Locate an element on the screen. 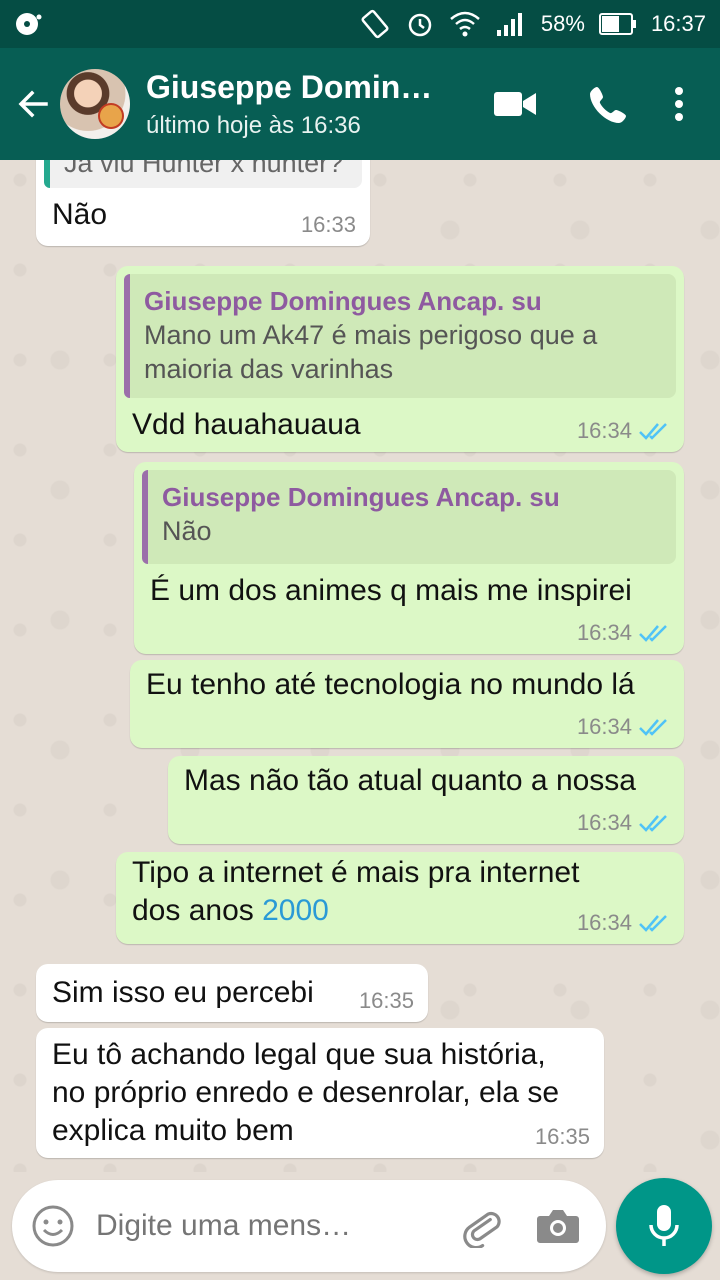 The height and width of the screenshot is (1280, 720). more-vertical-icon is located at coordinates (679, 104).